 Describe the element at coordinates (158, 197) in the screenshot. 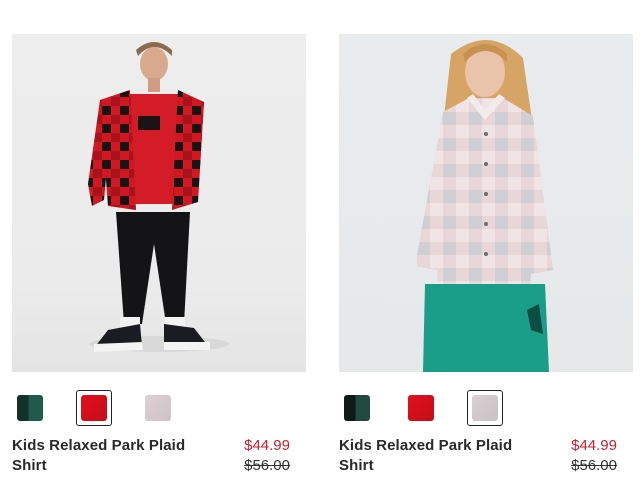

I see `boy-red-plaid-photo` at that location.